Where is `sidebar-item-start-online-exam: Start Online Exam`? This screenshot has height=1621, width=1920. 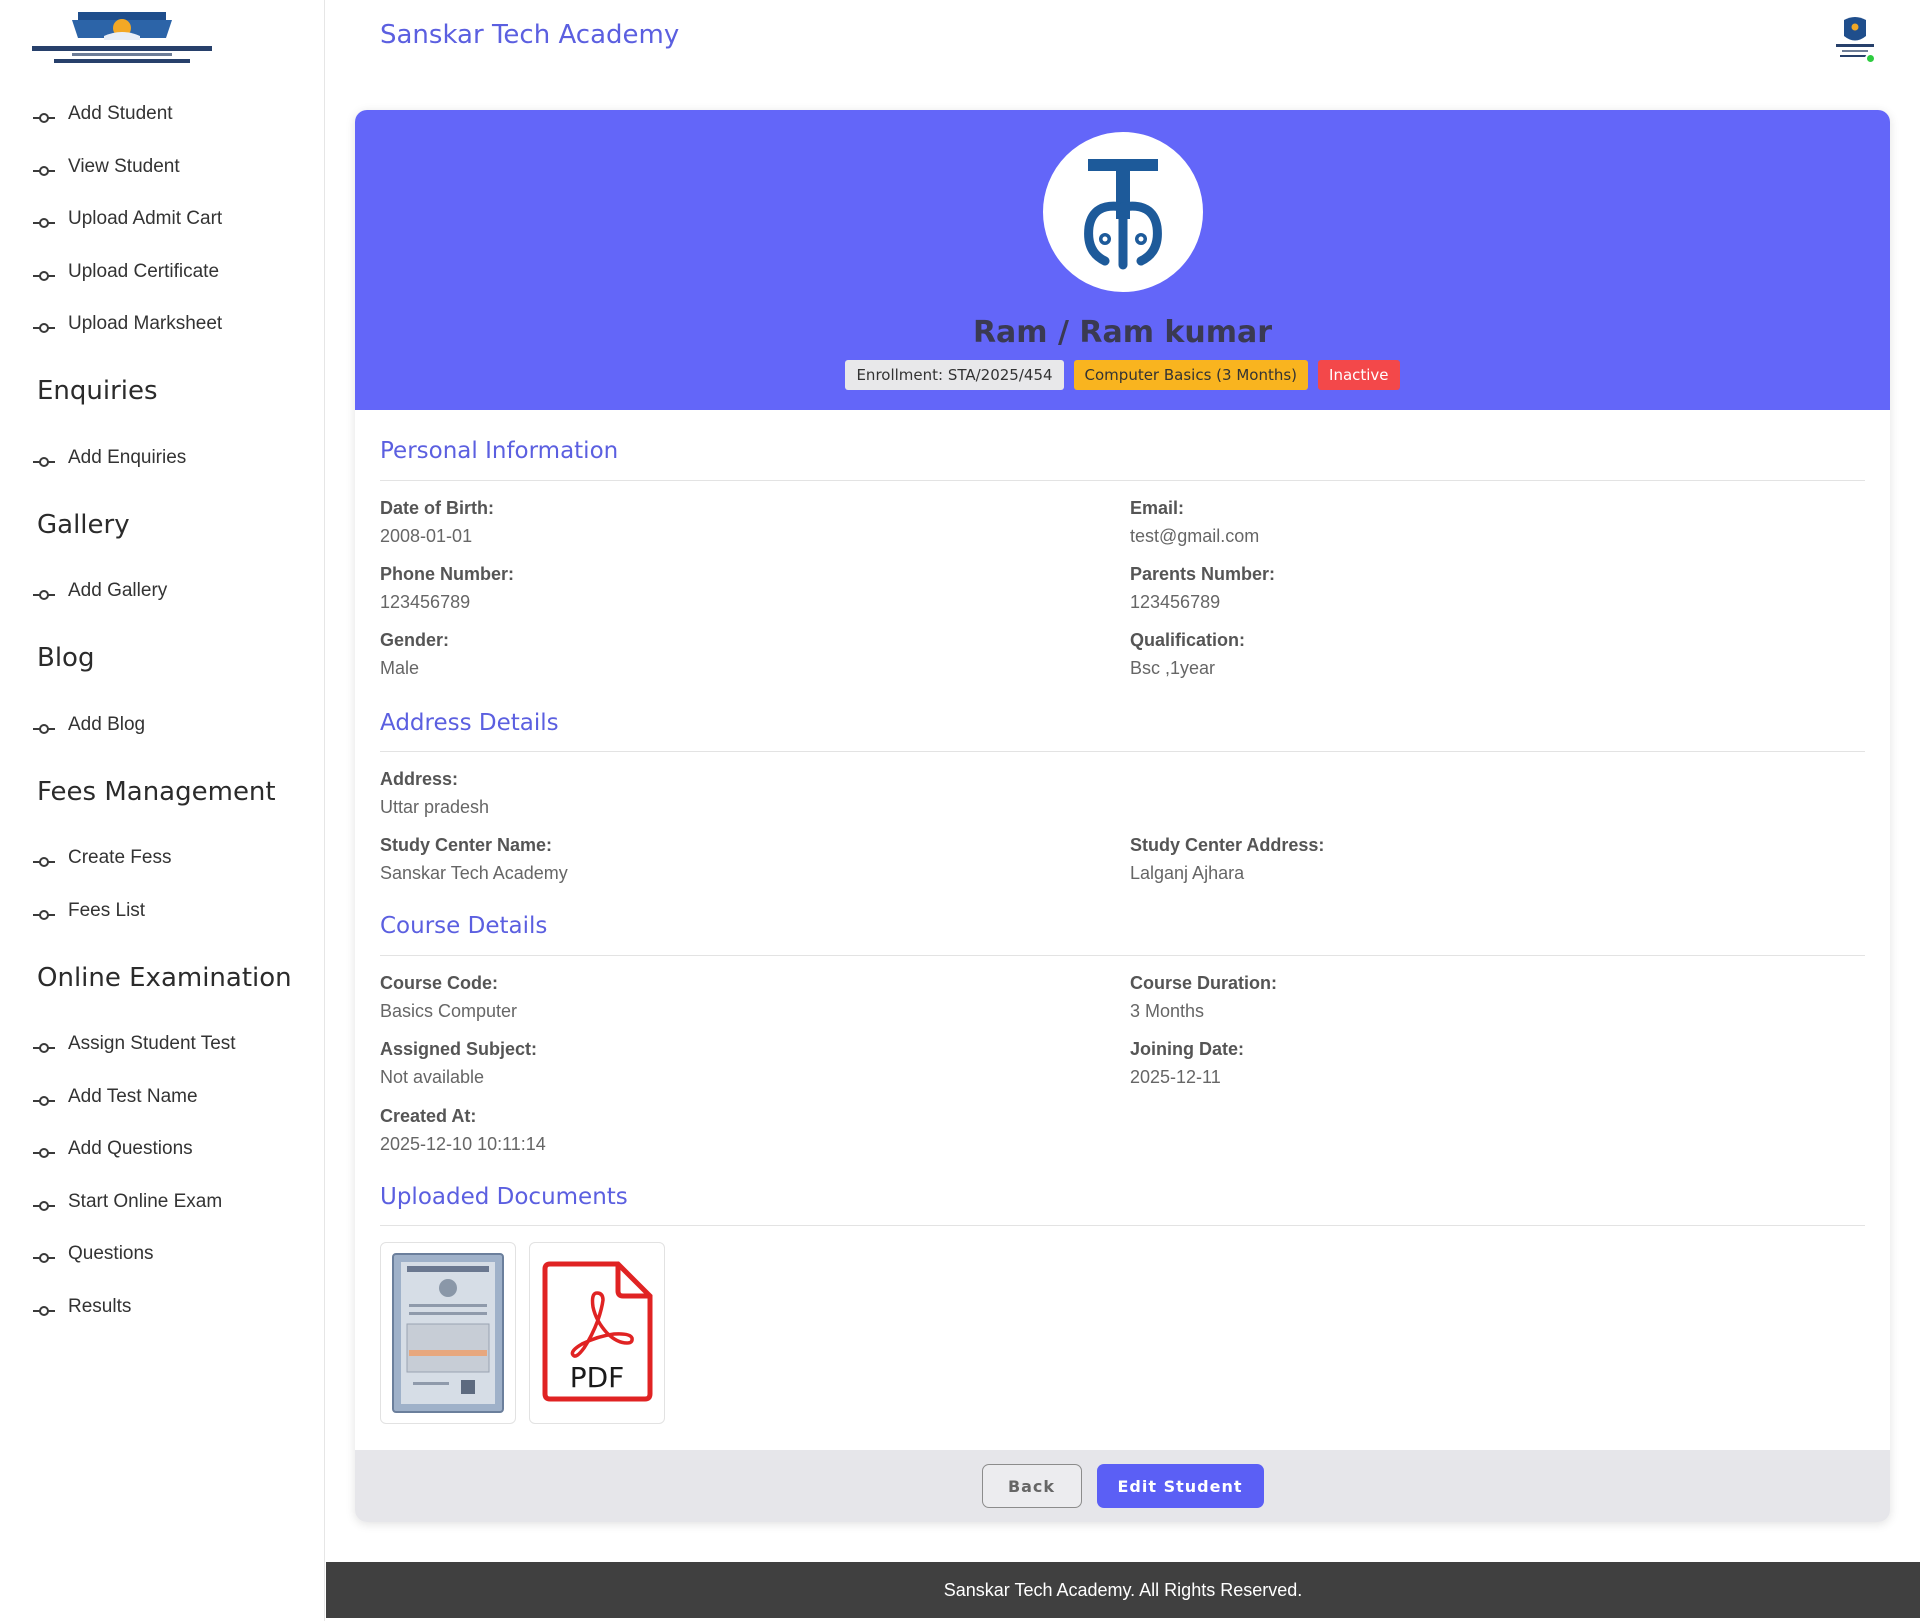 sidebar-item-start-online-exam: Start Online Exam is located at coordinates (162, 1202).